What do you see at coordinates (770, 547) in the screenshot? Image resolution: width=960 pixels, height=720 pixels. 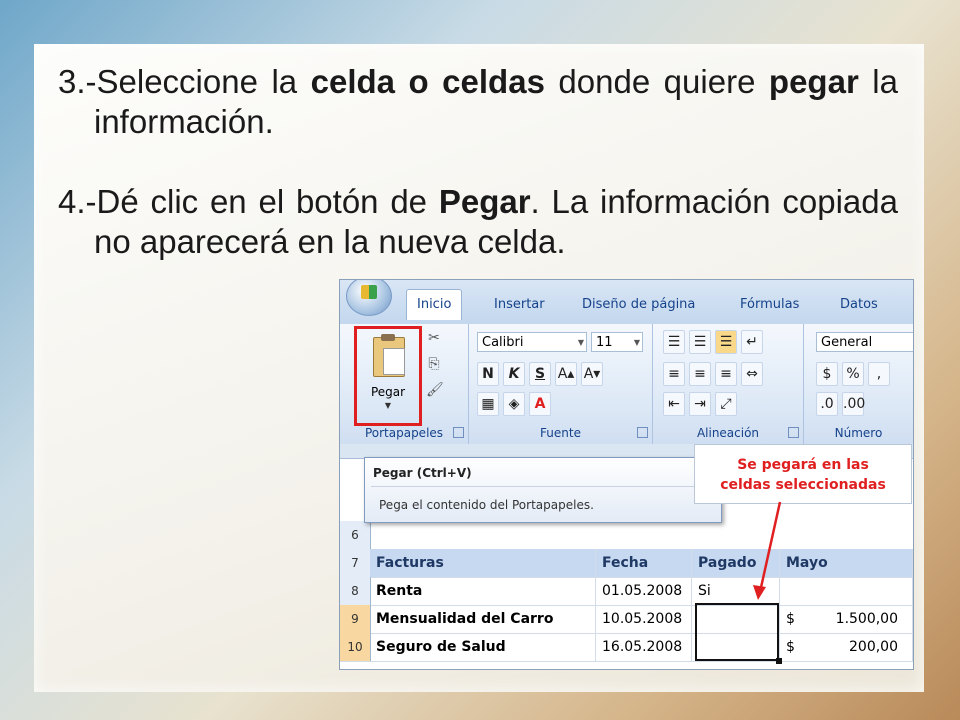 I see `arrow-line` at bounding box center [770, 547].